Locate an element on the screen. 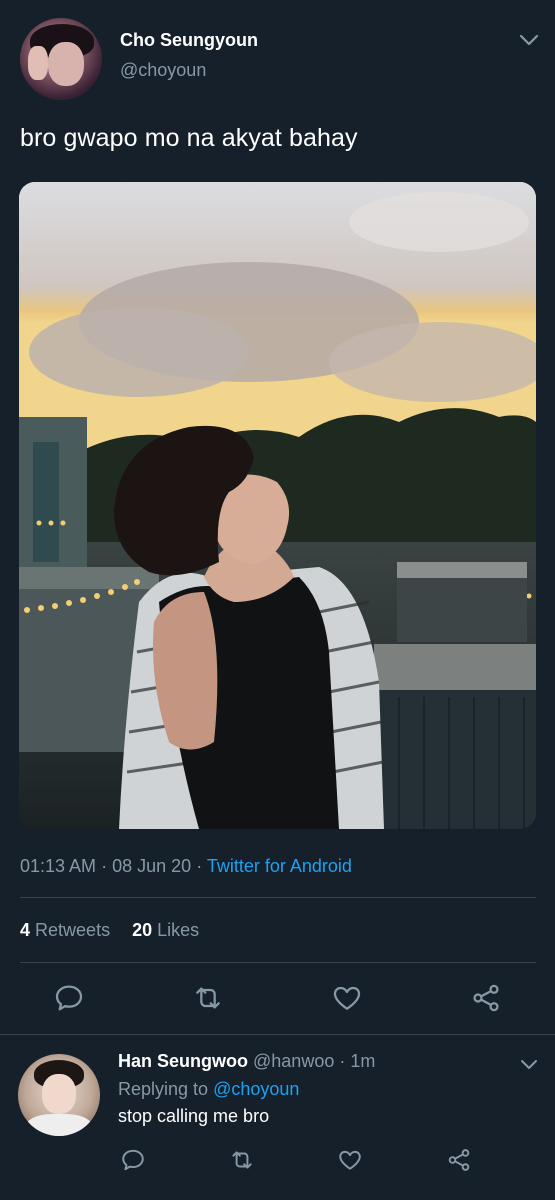  tweet-stats: 4 Retweets 20 Likes is located at coordinates (109, 930).